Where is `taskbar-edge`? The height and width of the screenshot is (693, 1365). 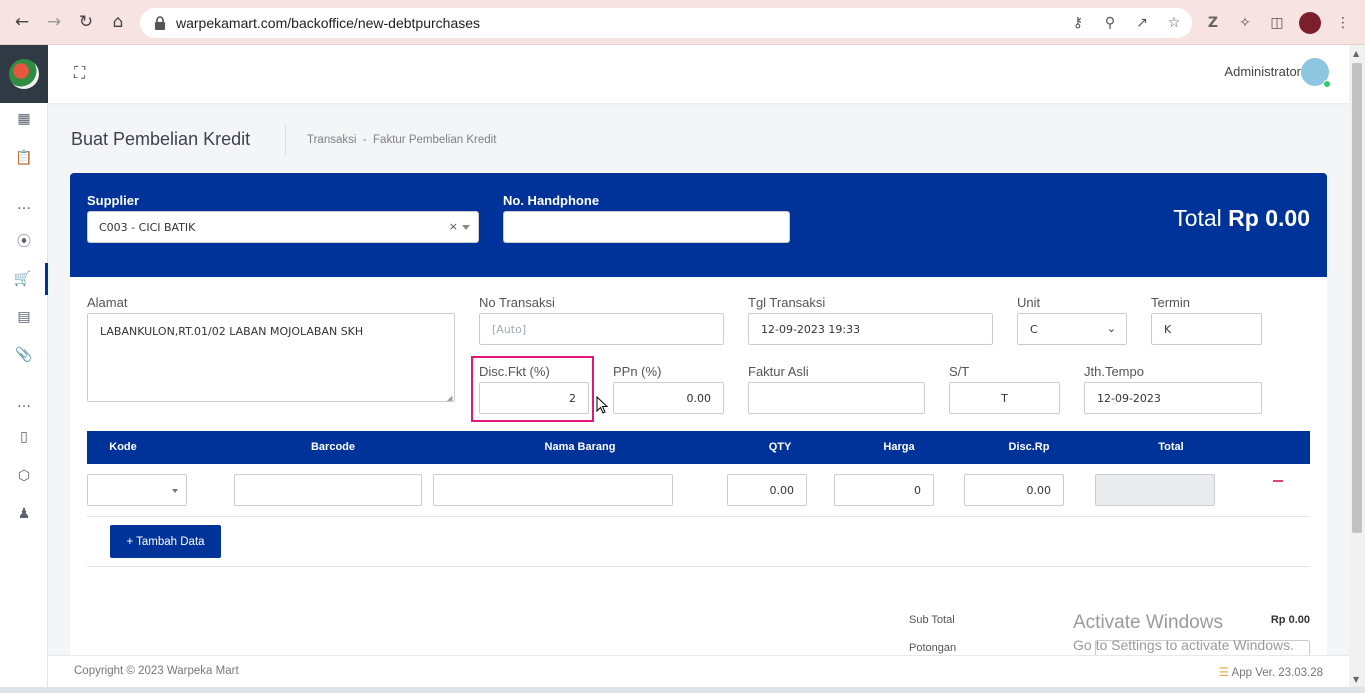
taskbar-edge is located at coordinates (682, 690).